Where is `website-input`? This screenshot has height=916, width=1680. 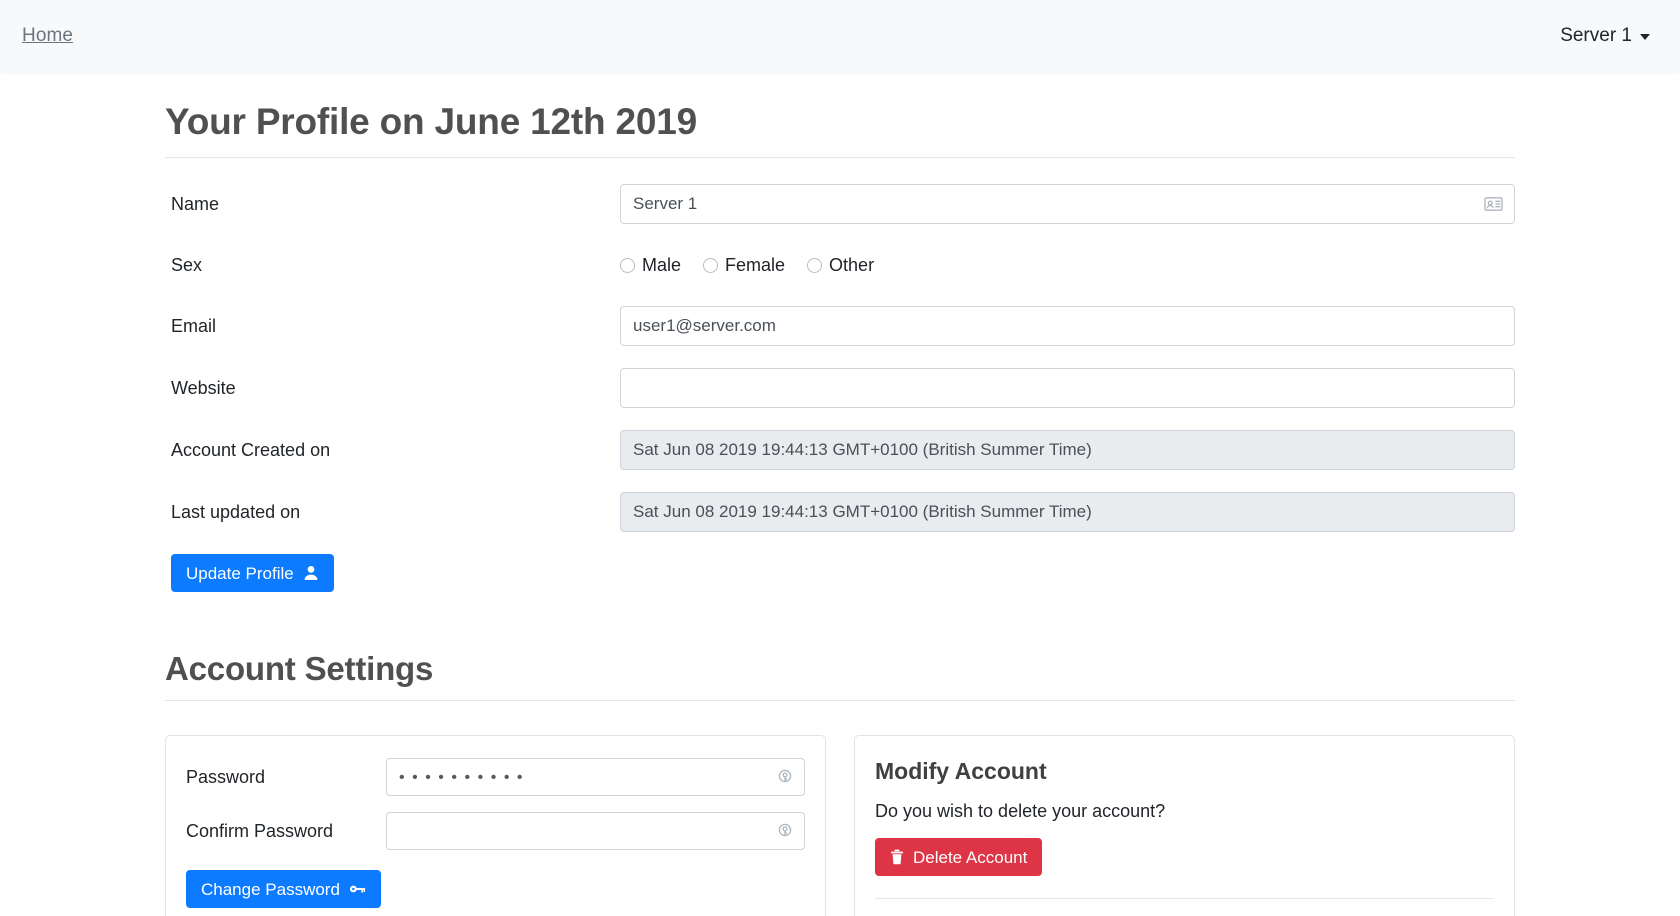 website-input is located at coordinates (1067, 388).